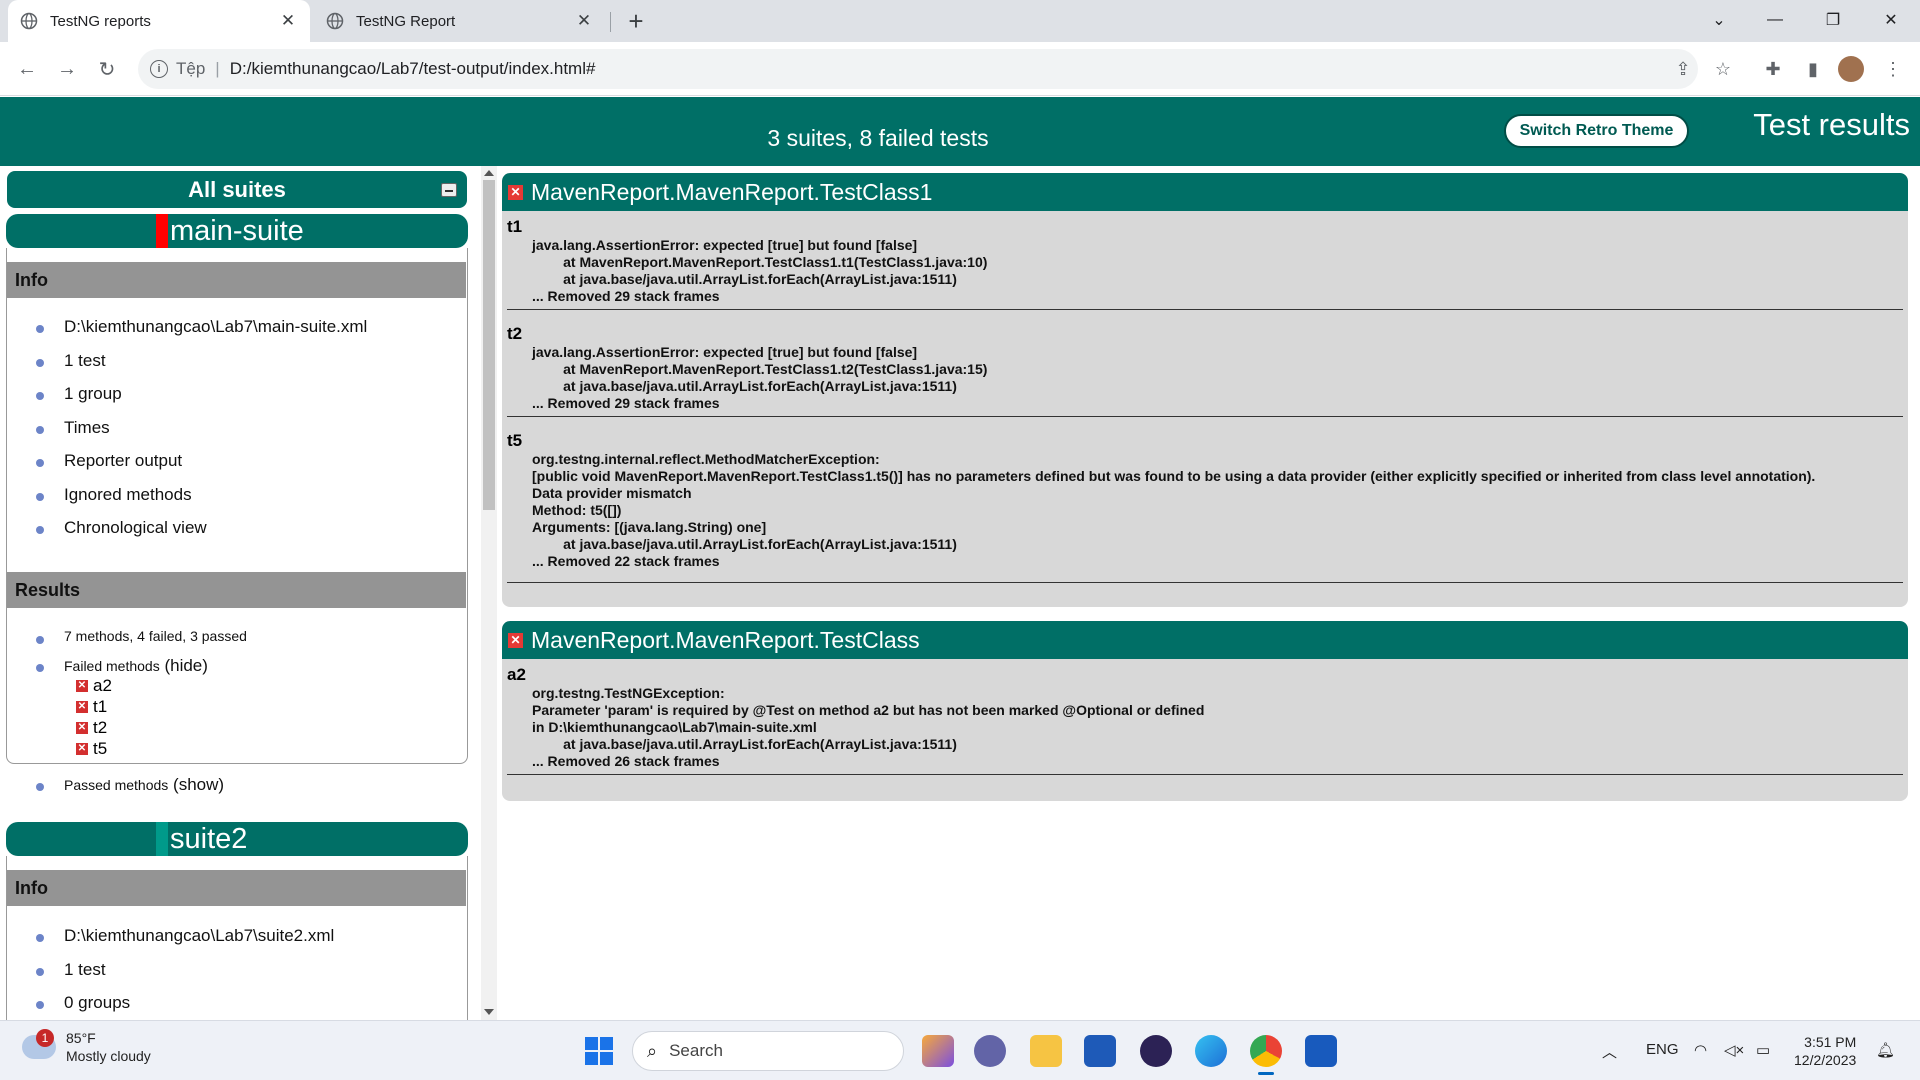 The image size is (1920, 1080). I want to click on navigator-scrollbar, so click(489, 593).